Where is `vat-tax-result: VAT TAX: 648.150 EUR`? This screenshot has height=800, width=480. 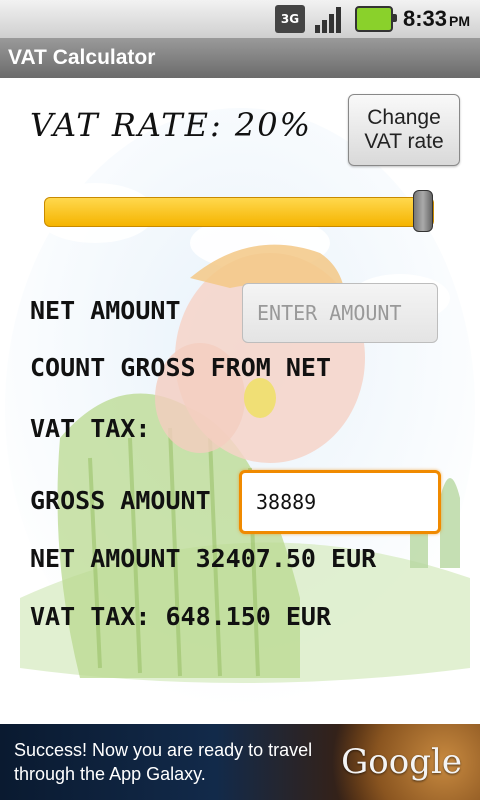
vat-tax-result: VAT TAX: 648.150 EUR is located at coordinates (181, 616).